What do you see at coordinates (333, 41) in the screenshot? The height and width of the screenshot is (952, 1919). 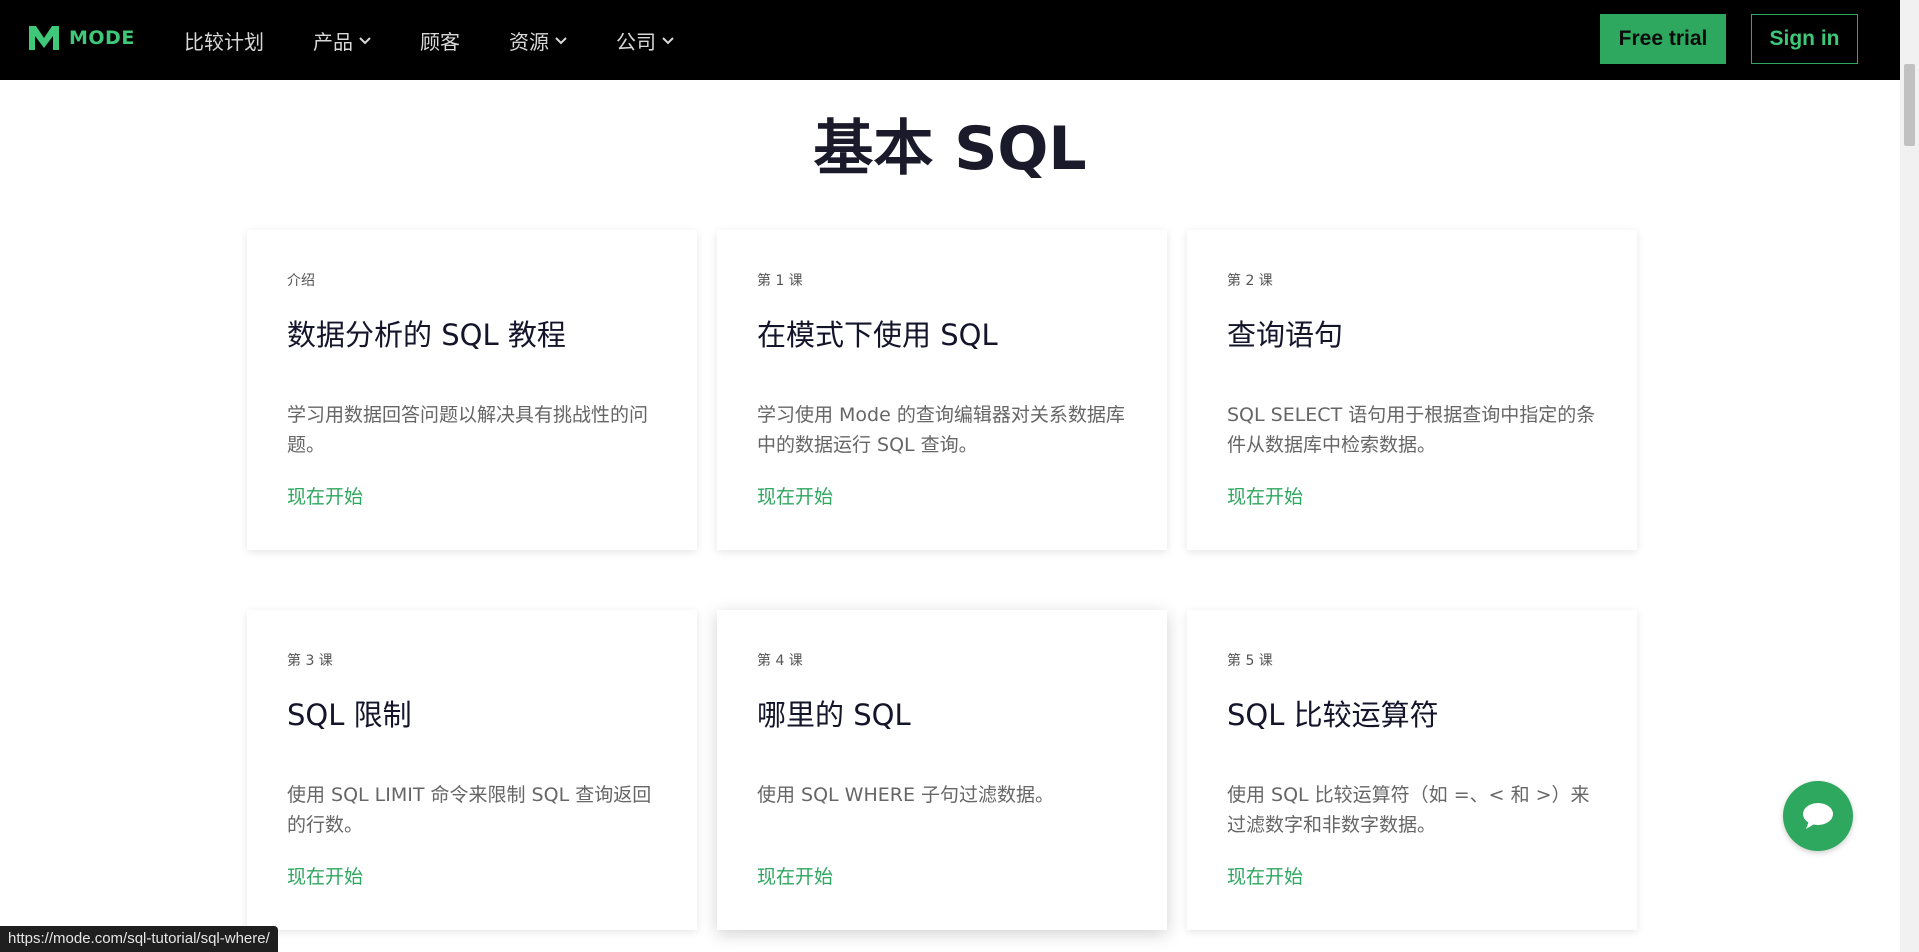 I see `nav-item-label: 产品` at bounding box center [333, 41].